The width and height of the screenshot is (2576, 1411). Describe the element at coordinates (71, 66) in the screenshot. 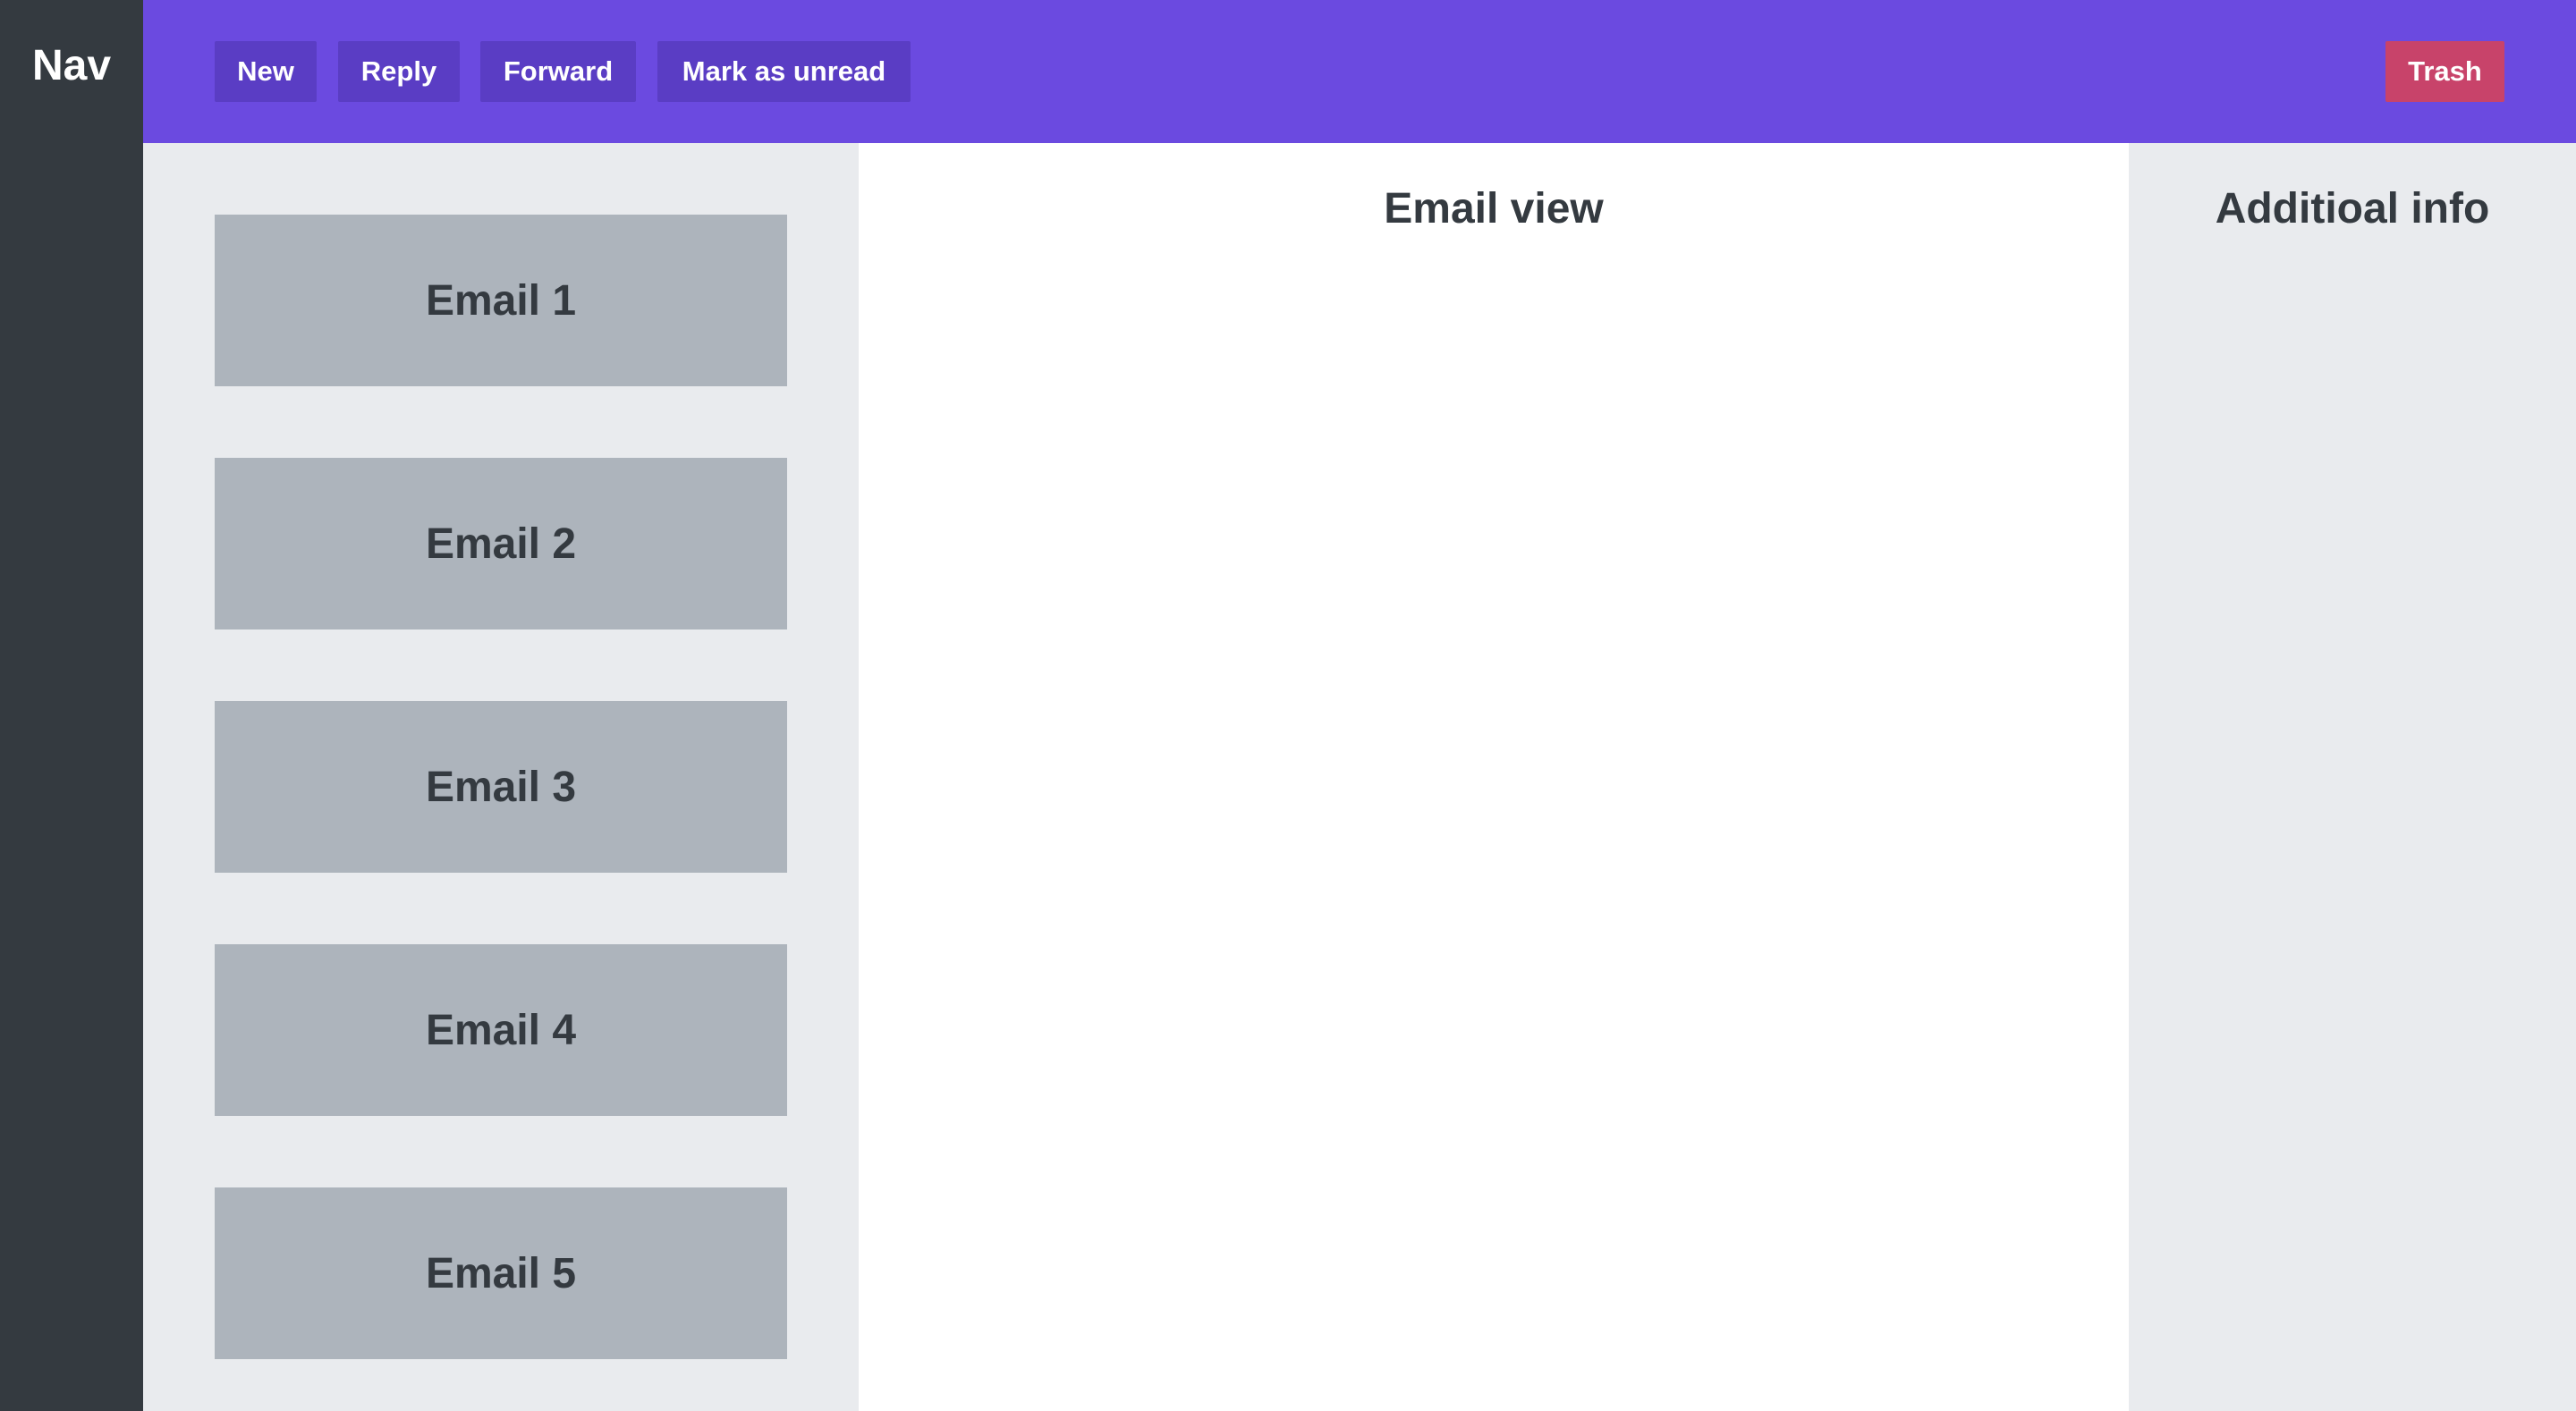

I see `nav-title: Nav` at that location.